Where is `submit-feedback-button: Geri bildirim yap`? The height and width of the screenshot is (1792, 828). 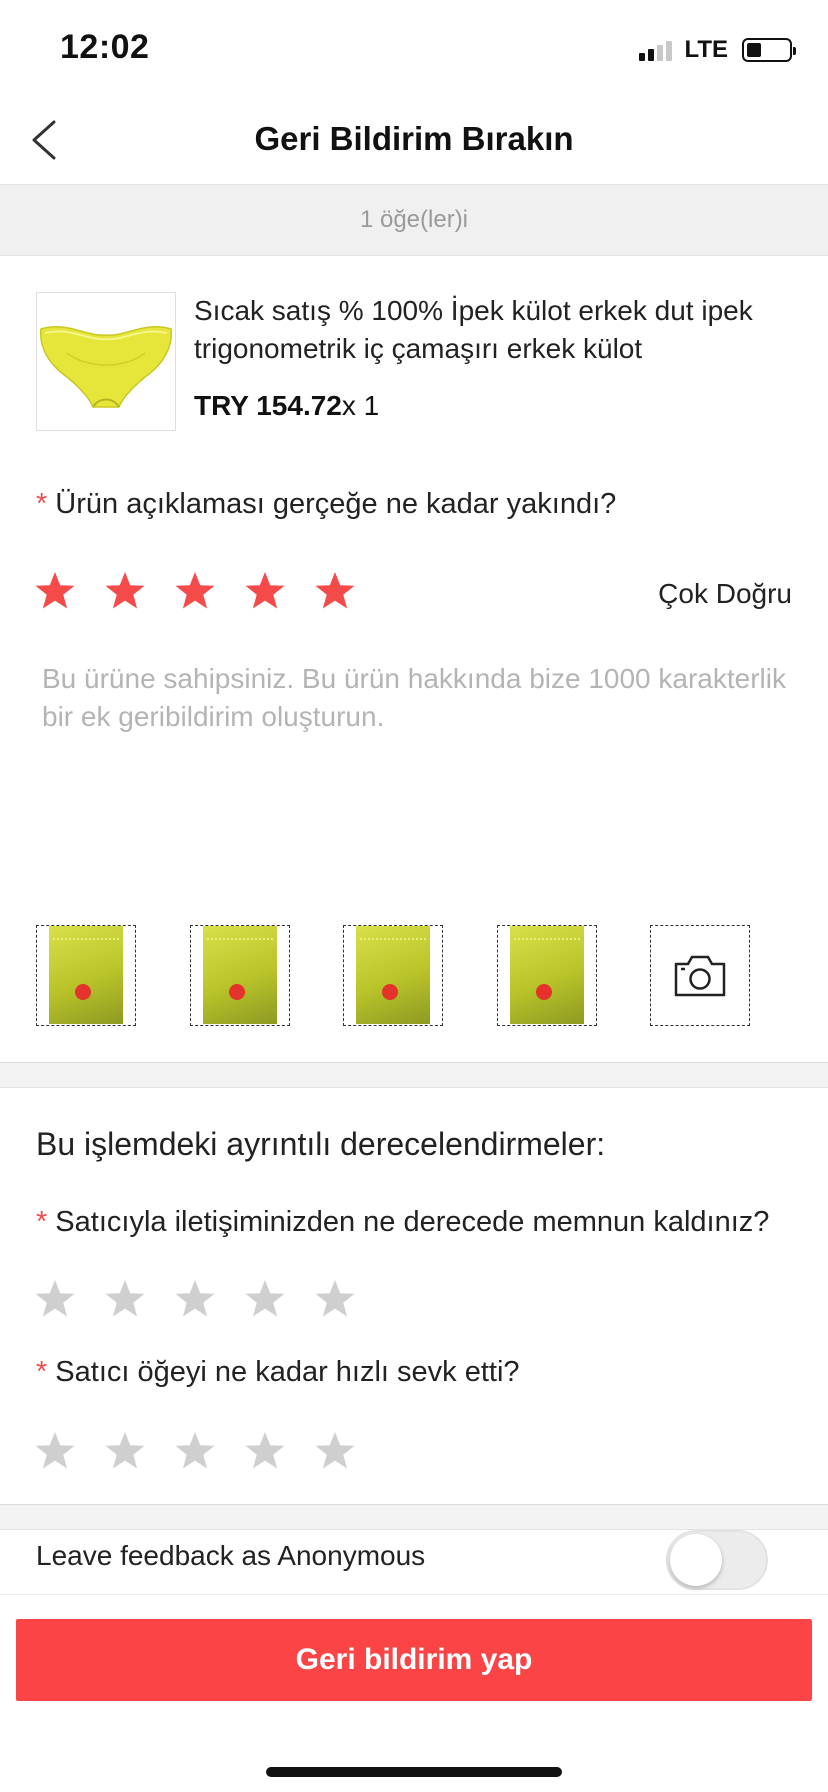
submit-feedback-button: Geri bildirim yap is located at coordinates (414, 1660).